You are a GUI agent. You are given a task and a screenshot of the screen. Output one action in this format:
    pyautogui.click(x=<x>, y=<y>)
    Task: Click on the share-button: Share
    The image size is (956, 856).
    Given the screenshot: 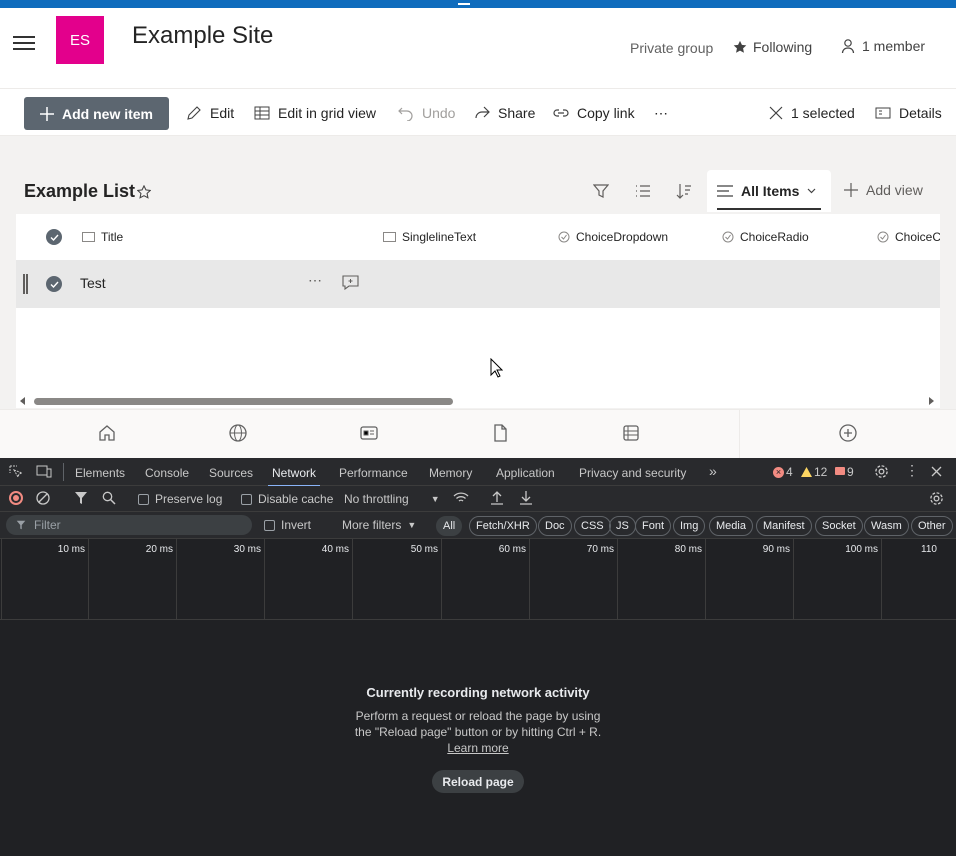 What is the action you would take?
    pyautogui.click(x=504, y=113)
    